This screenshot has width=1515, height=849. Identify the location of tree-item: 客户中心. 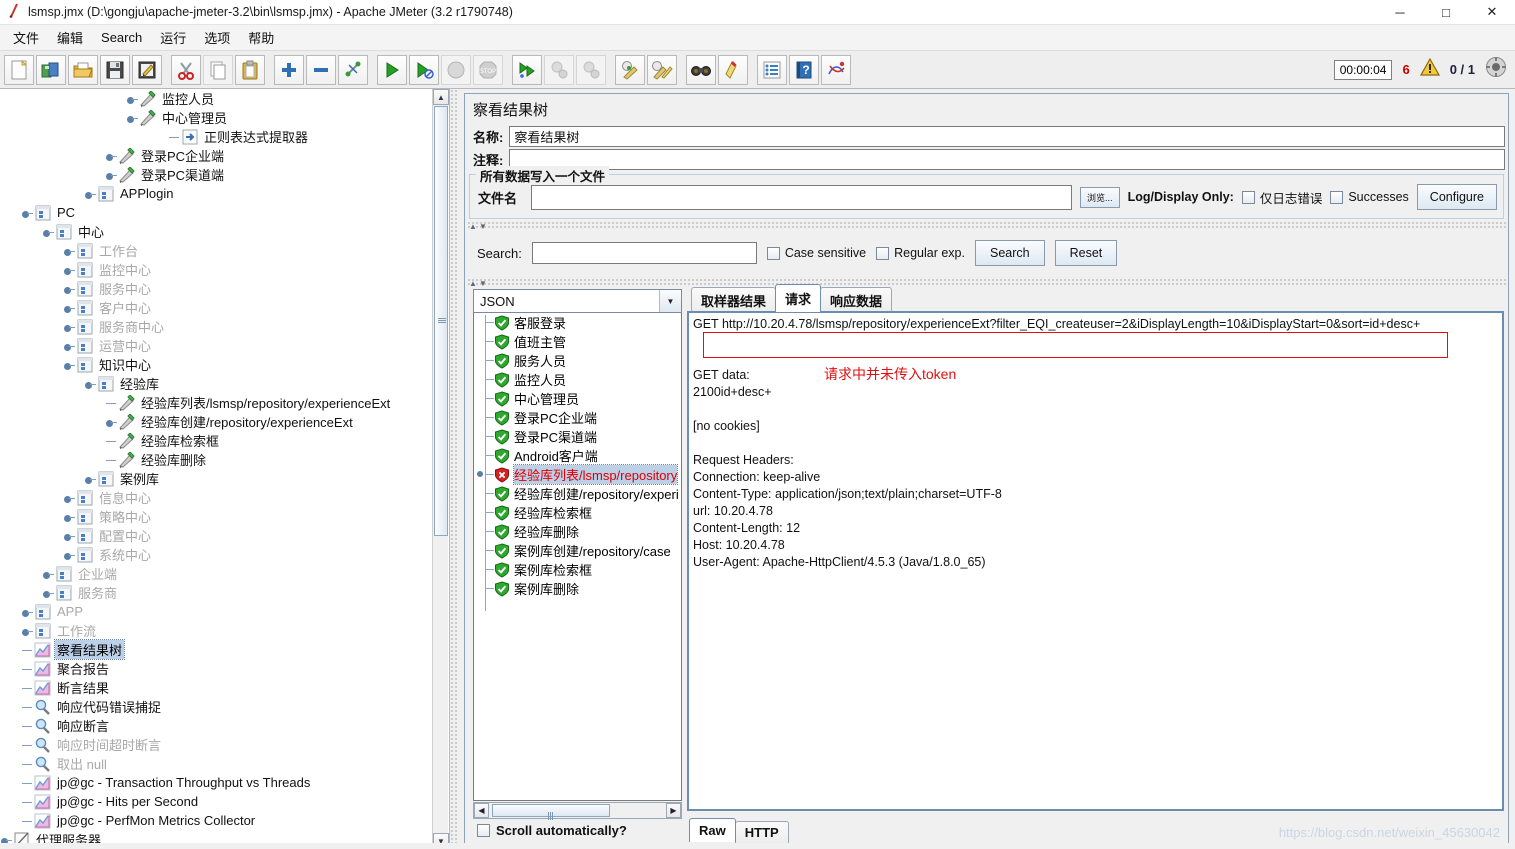
(216, 307).